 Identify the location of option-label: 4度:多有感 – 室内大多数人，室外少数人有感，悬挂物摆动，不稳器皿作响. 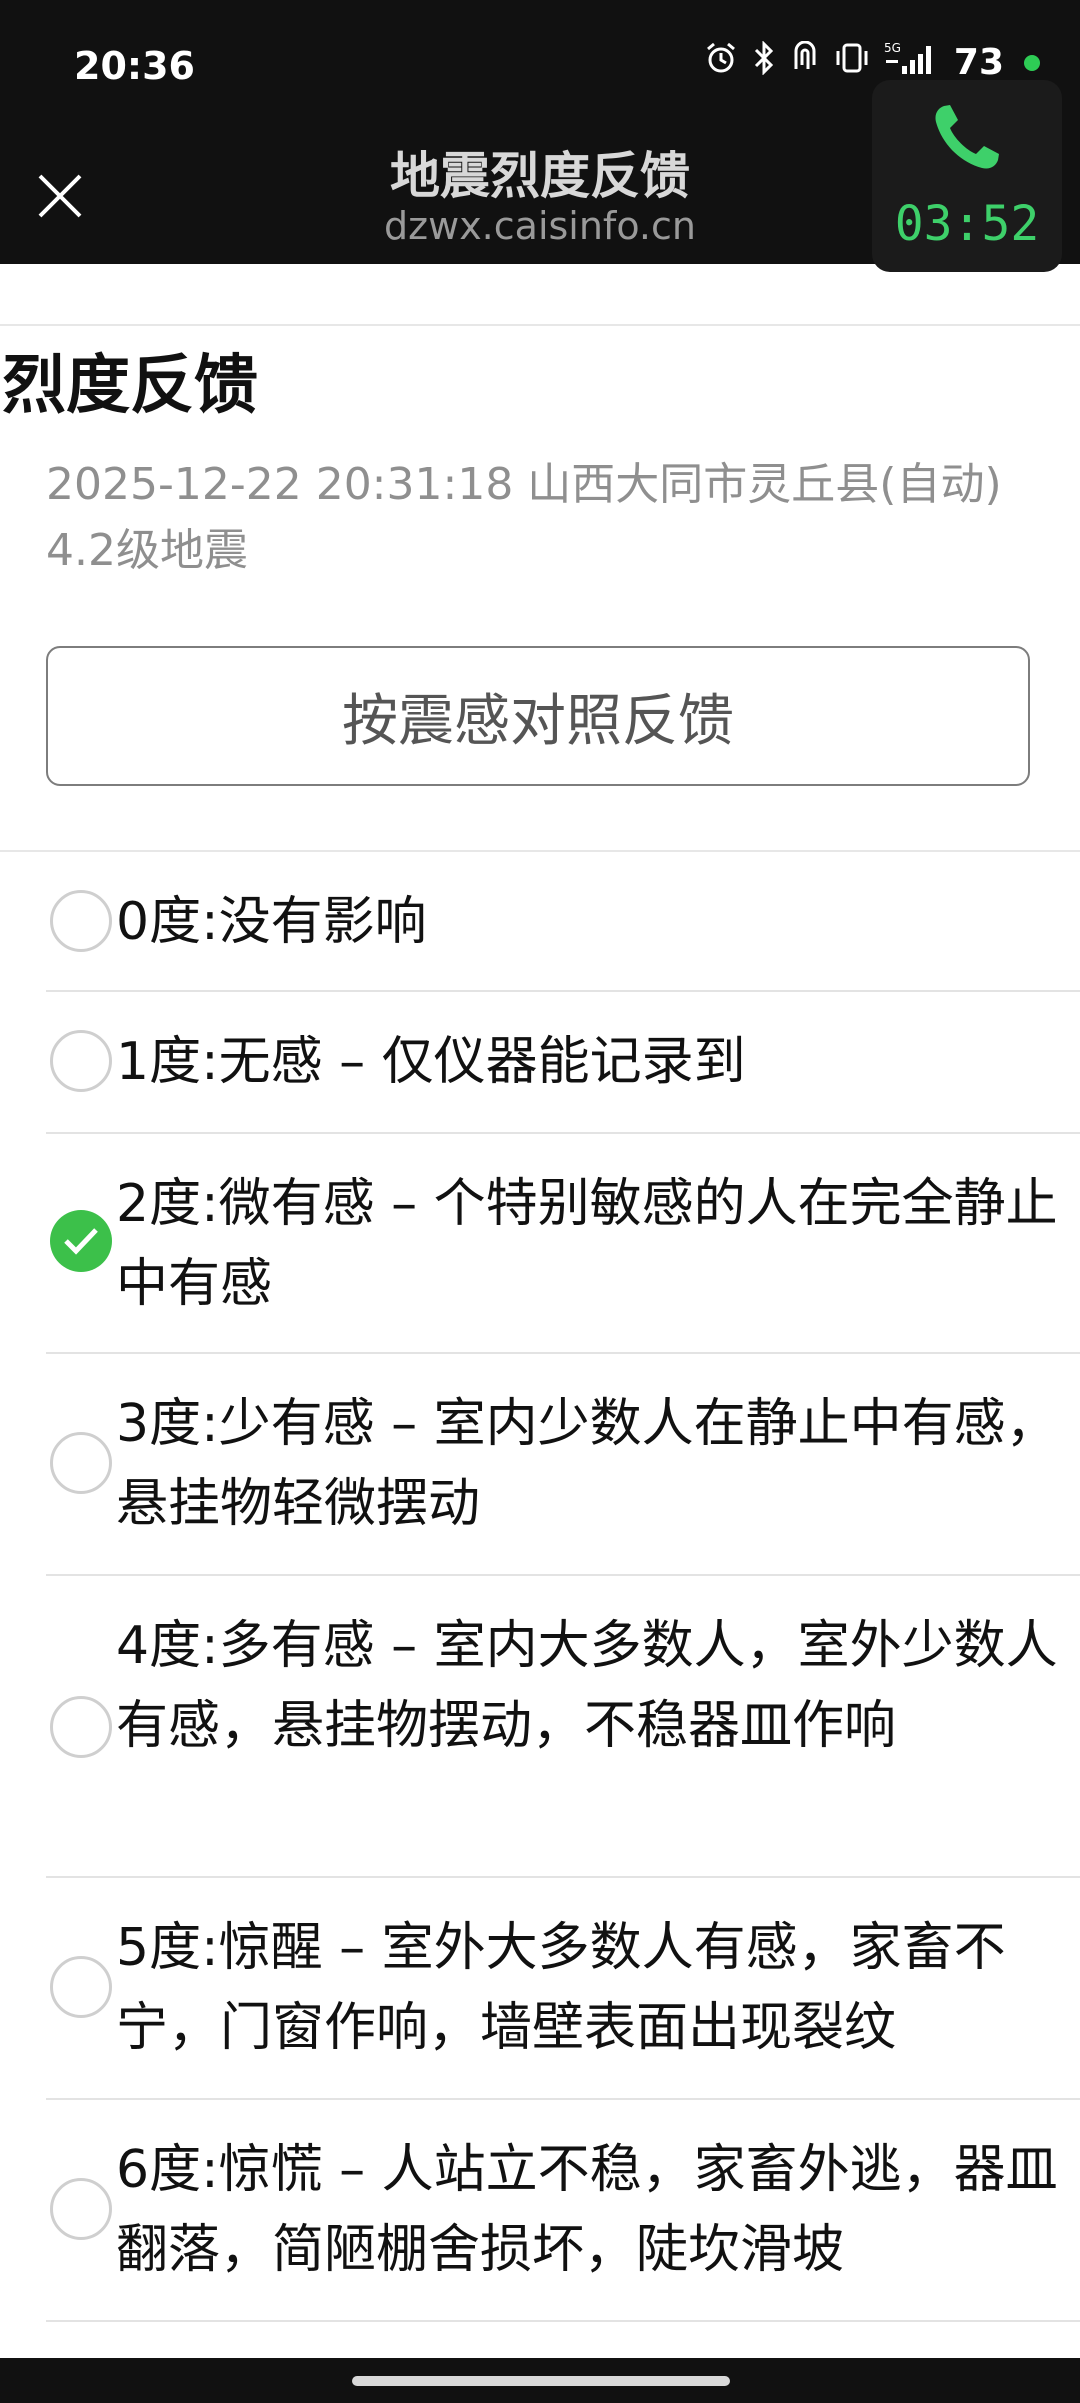
(587, 1686).